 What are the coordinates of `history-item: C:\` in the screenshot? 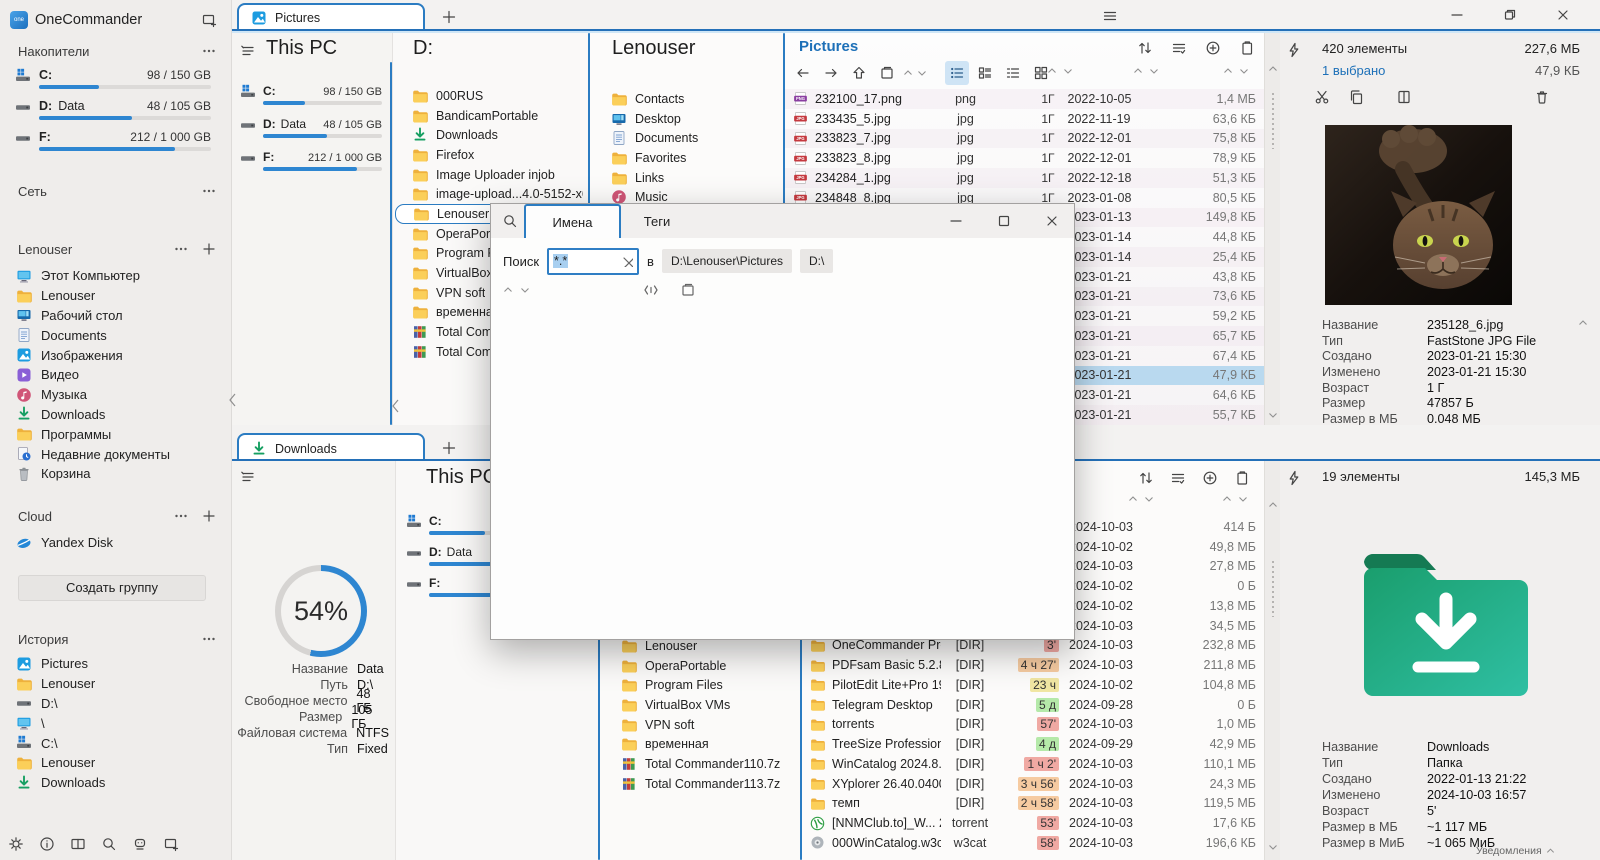 It's located at (115, 743).